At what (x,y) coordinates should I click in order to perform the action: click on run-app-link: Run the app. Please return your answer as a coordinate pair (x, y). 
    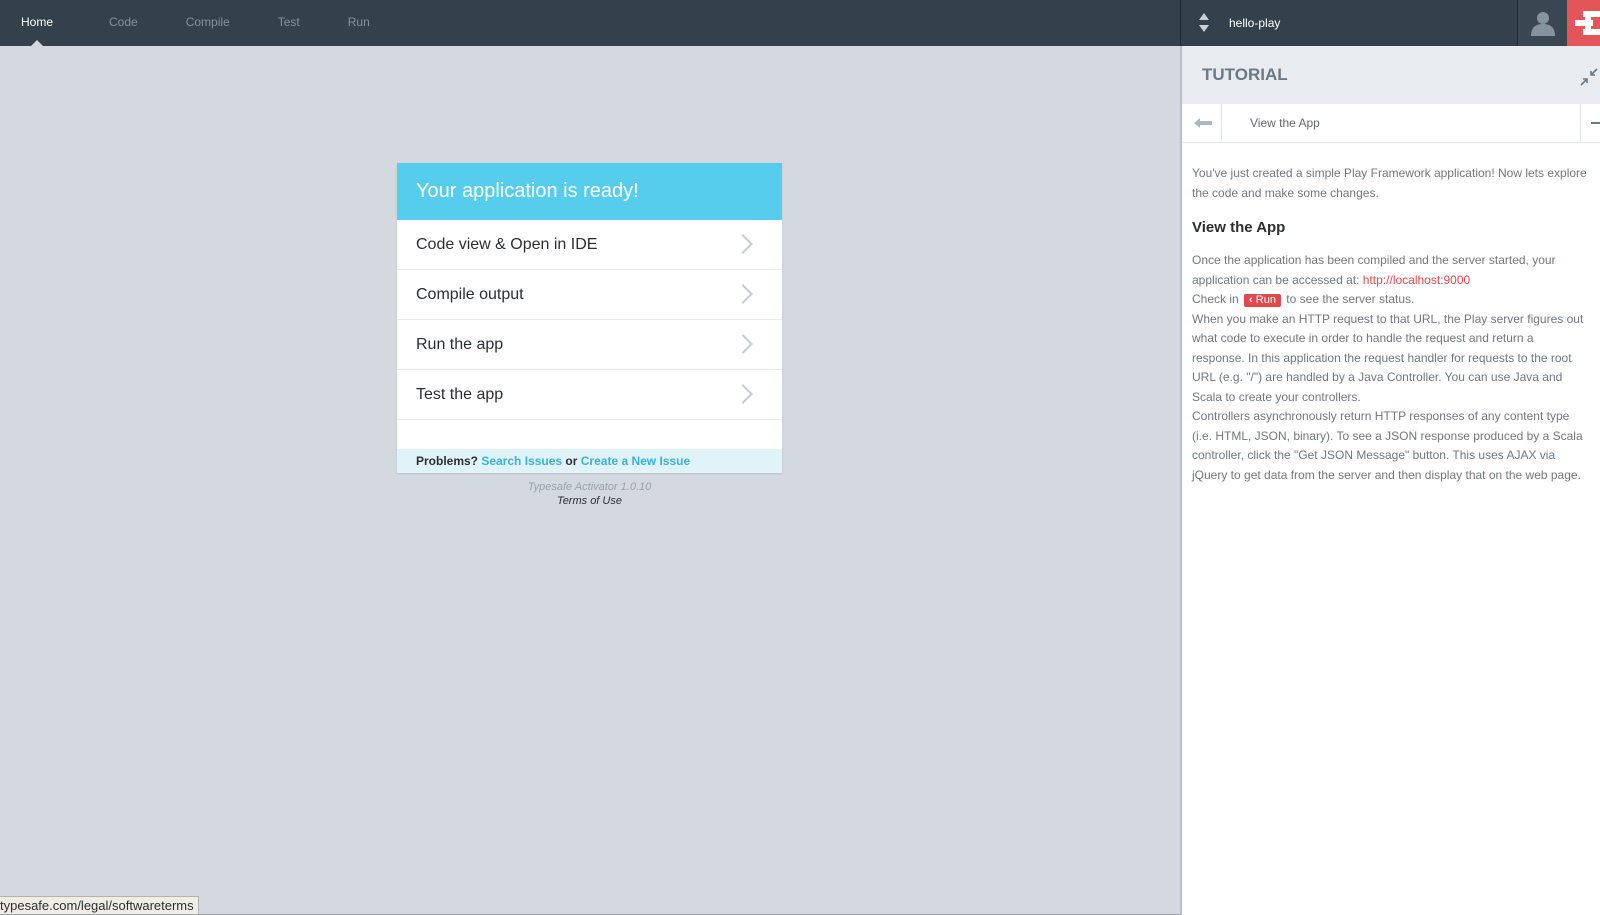
    Looking at the image, I should click on (589, 345).